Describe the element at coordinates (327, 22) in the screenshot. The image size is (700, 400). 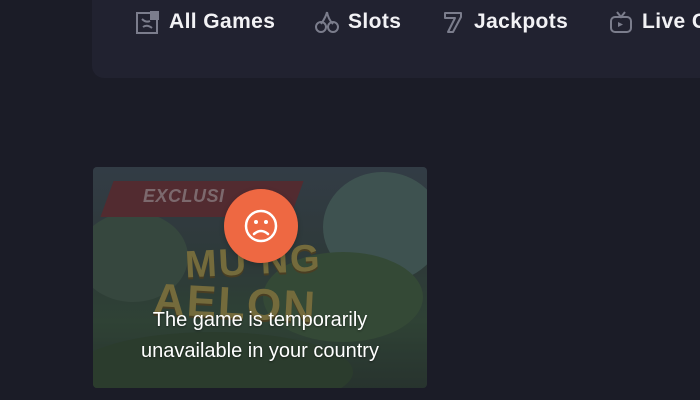
I see `cherries-icon` at that location.